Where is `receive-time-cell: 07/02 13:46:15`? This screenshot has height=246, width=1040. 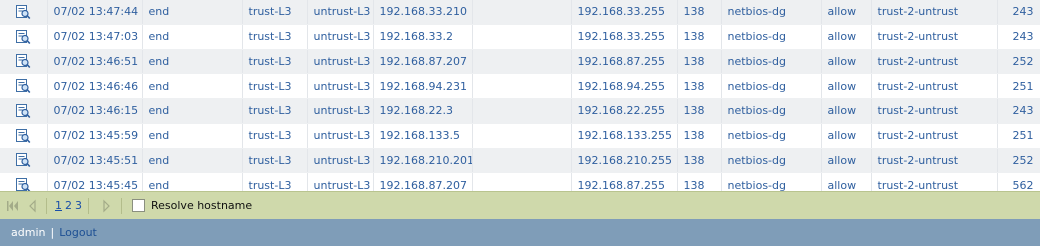 receive-time-cell: 07/02 13:46:15 is located at coordinates (95, 111).